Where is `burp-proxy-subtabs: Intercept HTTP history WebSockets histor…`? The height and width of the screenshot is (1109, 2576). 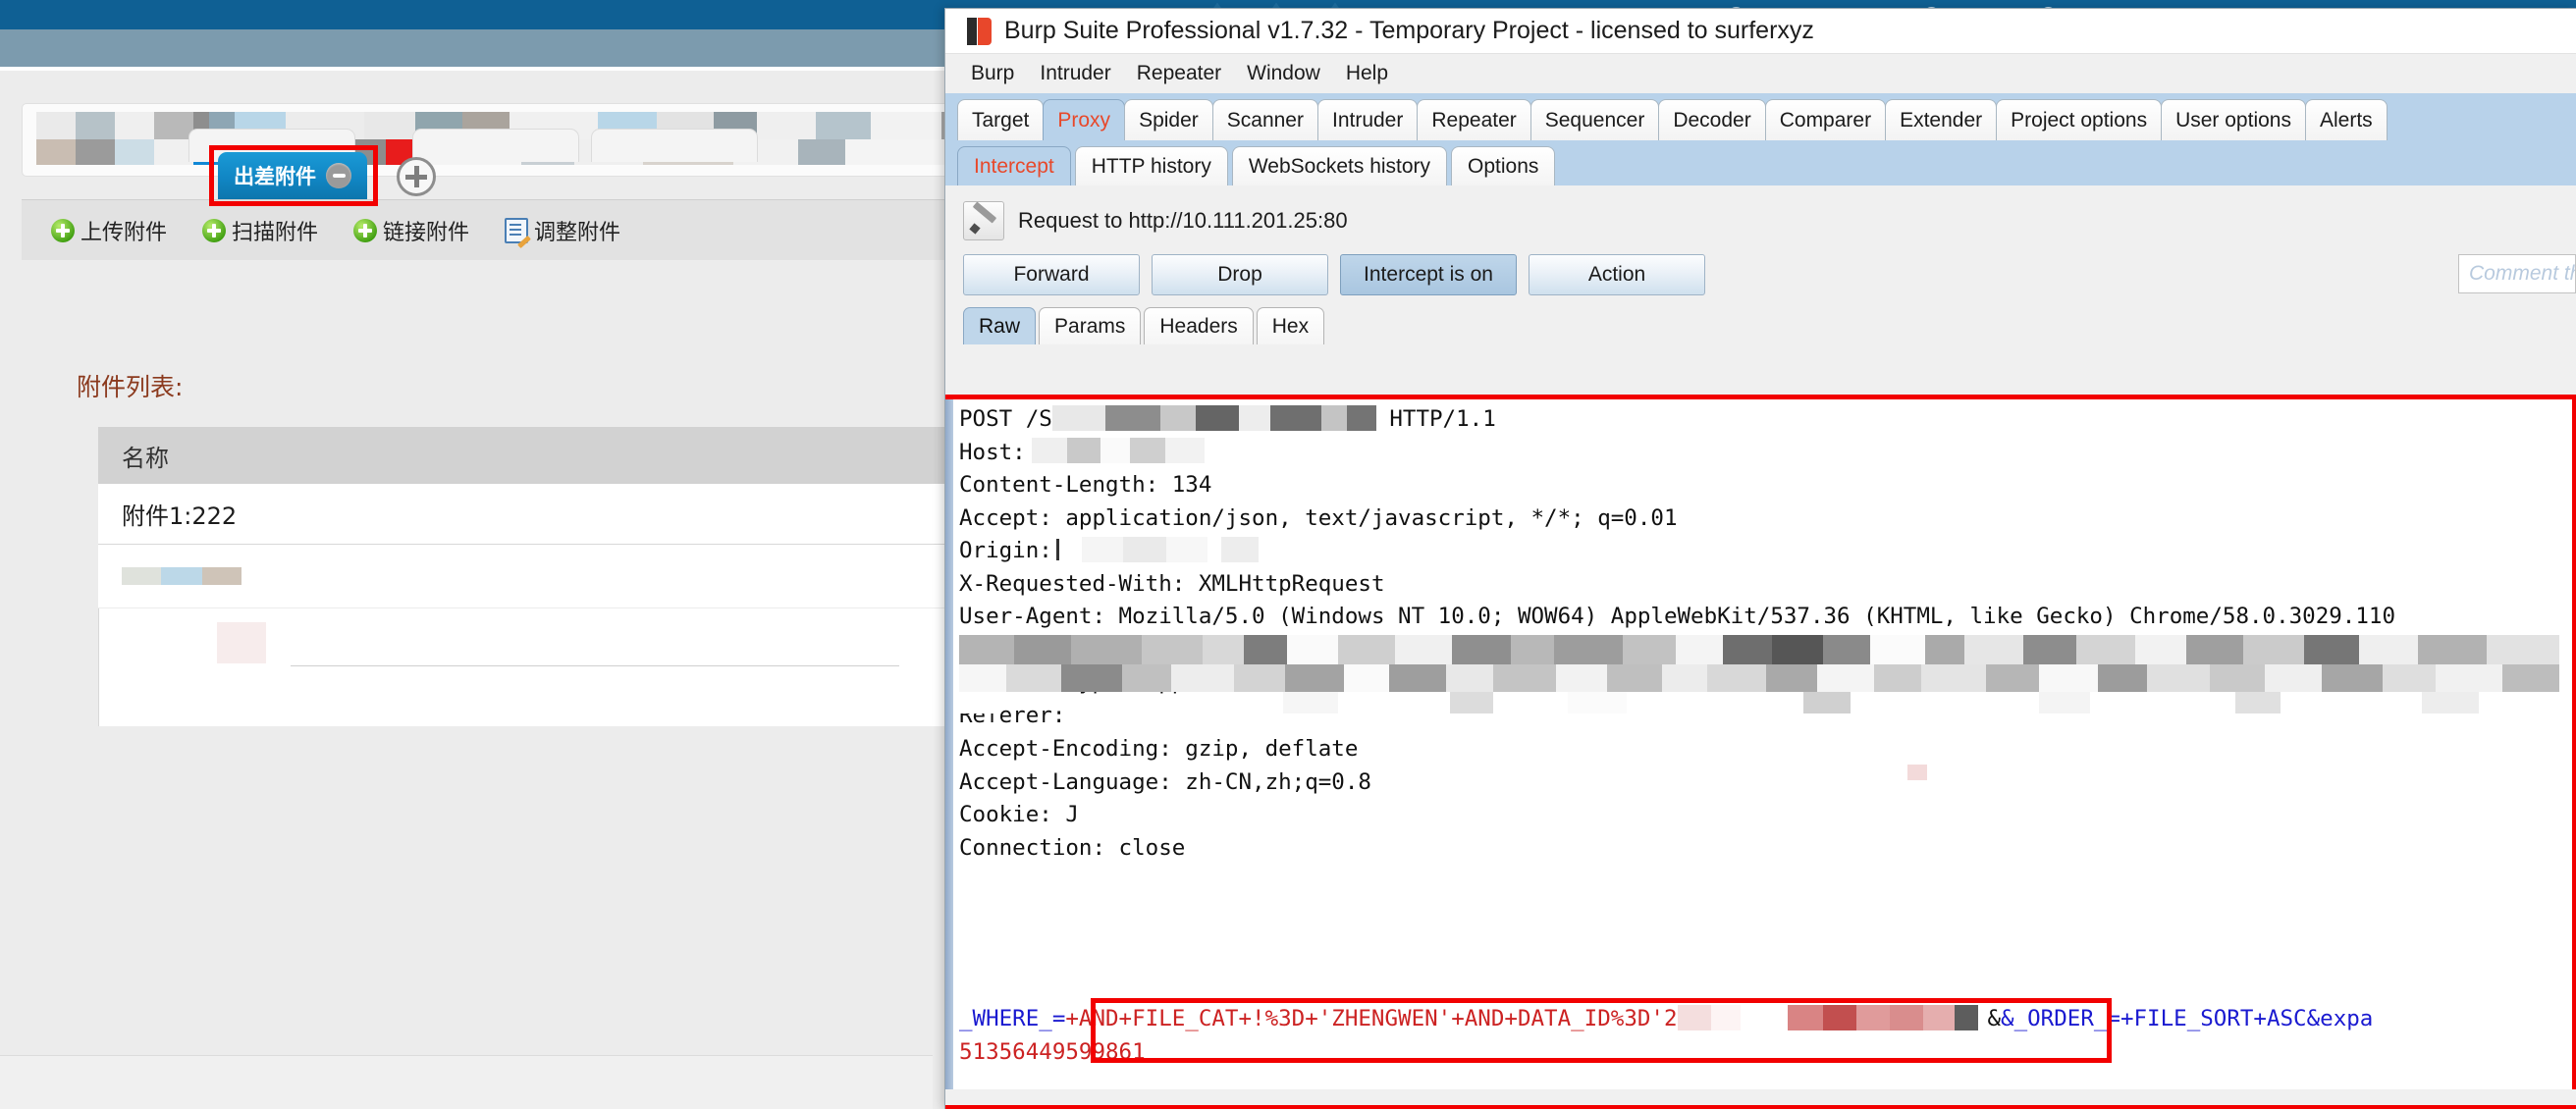 burp-proxy-subtabs: Intercept HTTP history WebSockets histor… is located at coordinates (1760, 162).